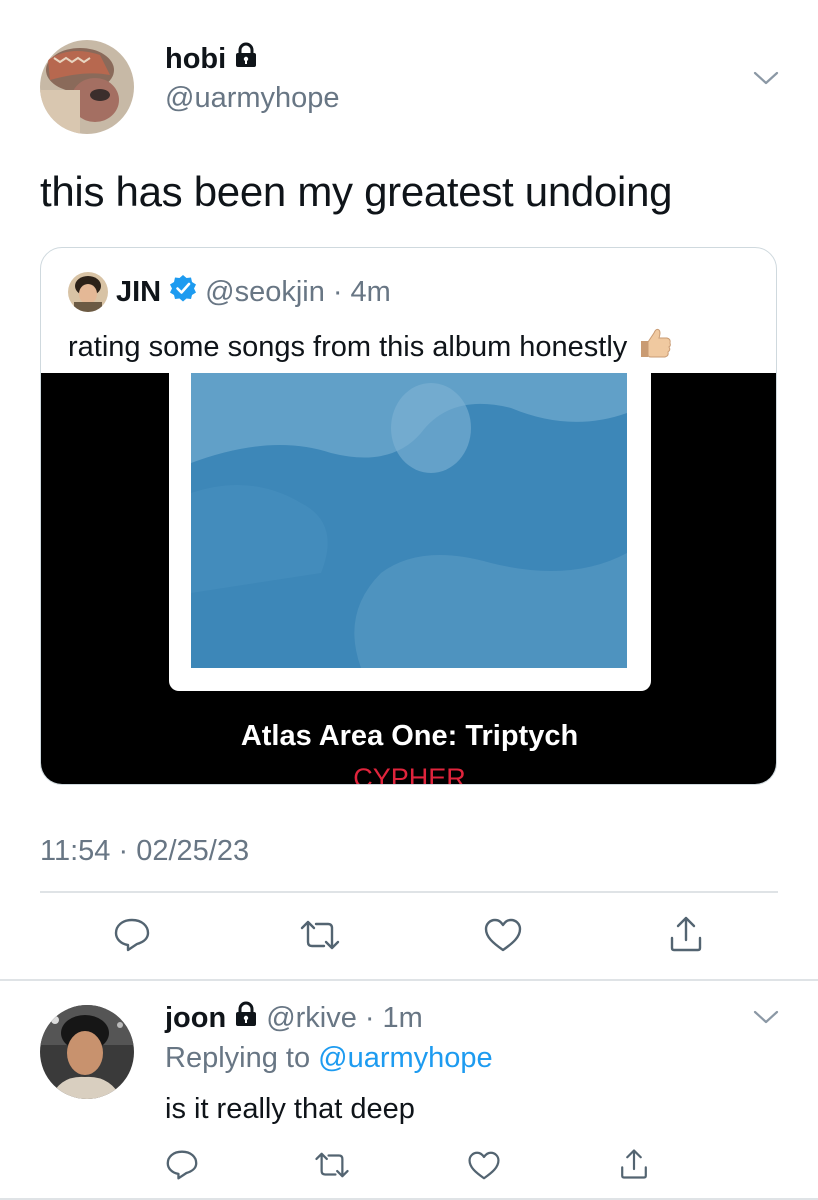 The image size is (818, 1200). I want to click on album-subtitle: CYPHER, so click(409, 774).